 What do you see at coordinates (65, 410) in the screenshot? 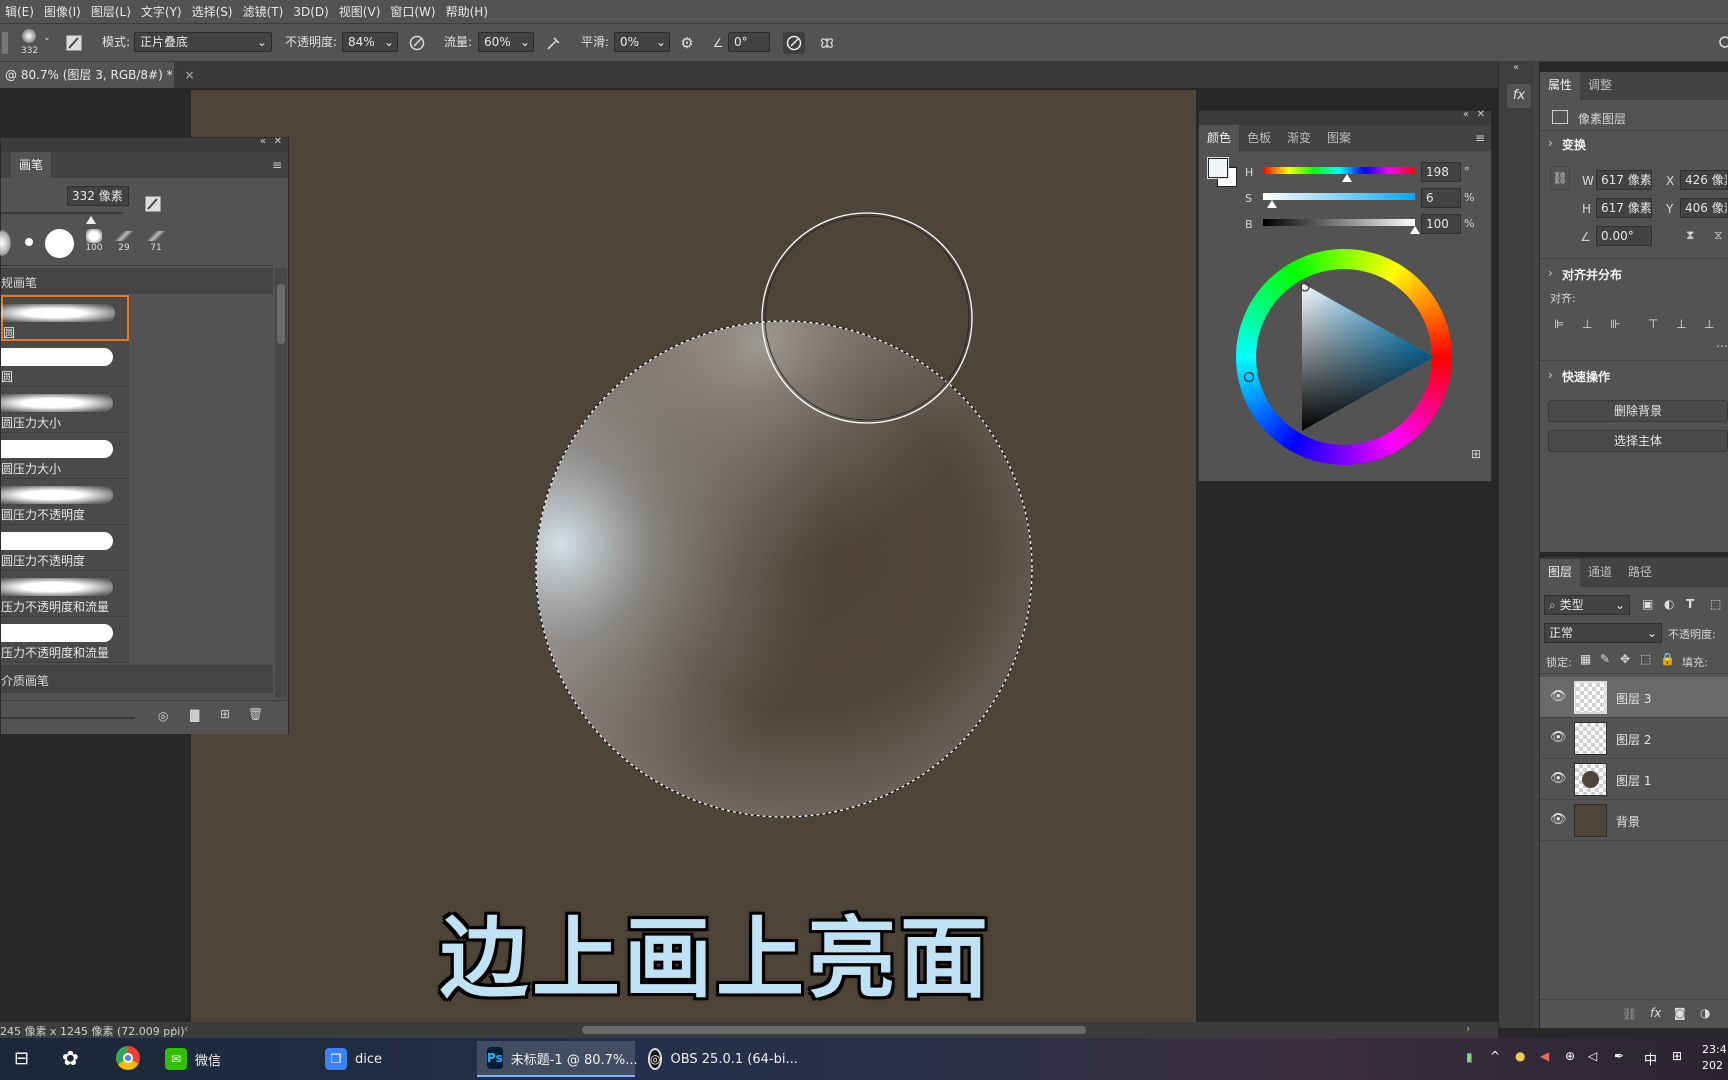
I see `brush-item: 圆压力大小` at bounding box center [65, 410].